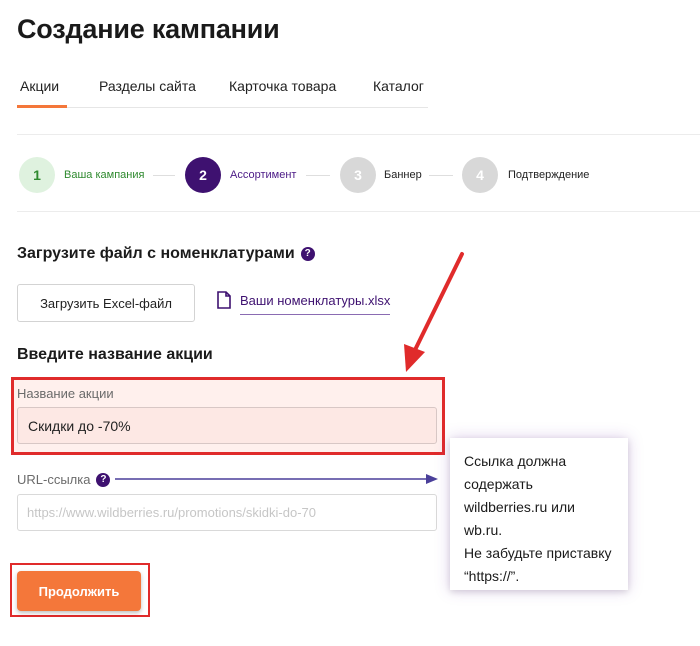  Describe the element at coordinates (39, 86) in the screenshot. I see `tab-promotions: Акции` at that location.